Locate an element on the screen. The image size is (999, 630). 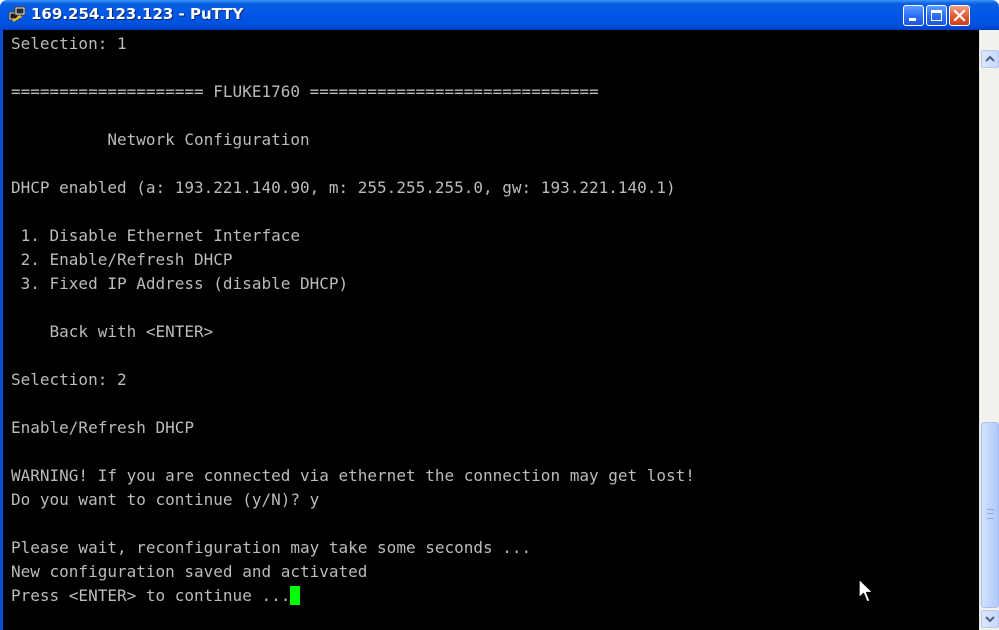
maximize-button is located at coordinates (936, 15).